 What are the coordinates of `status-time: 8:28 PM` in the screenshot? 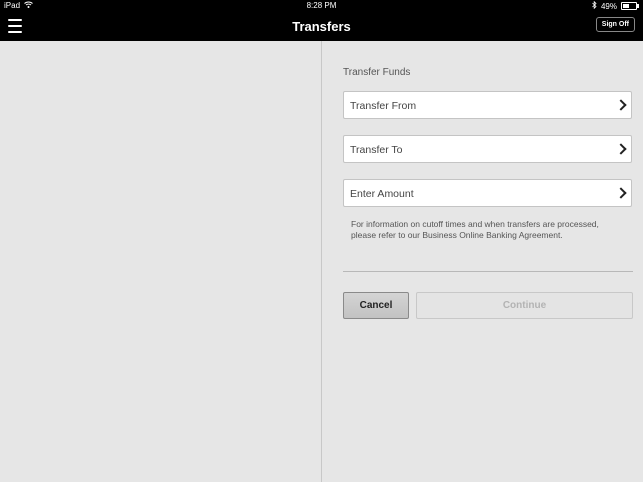 It's located at (321, 5).